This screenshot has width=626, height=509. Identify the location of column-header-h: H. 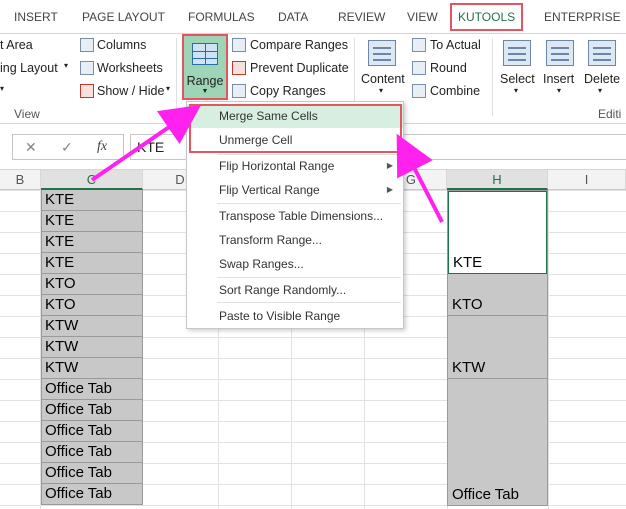
(497, 180).